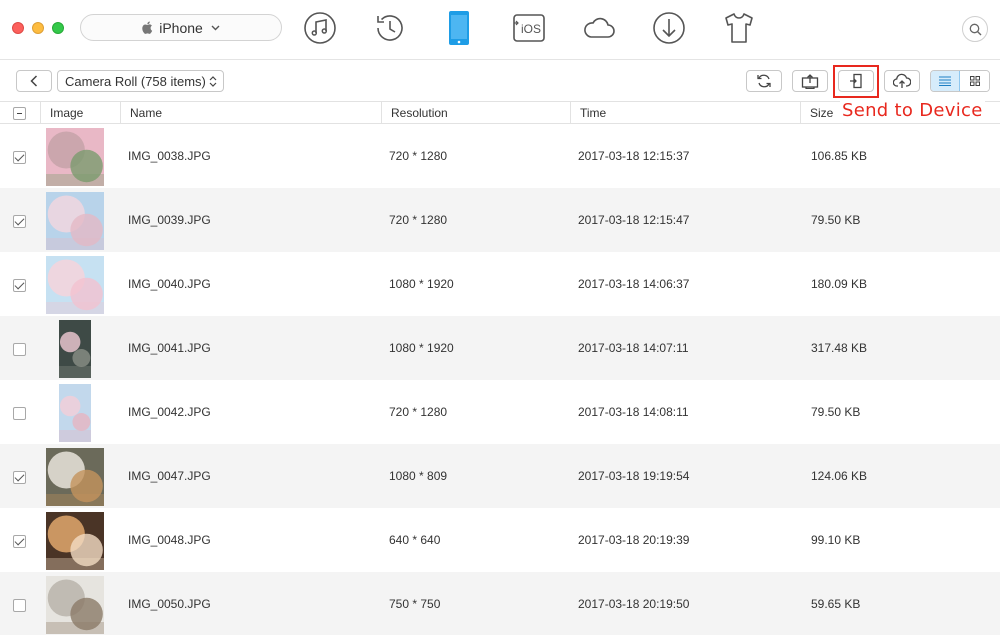 The width and height of the screenshot is (1000, 635). What do you see at coordinates (669, 28) in the screenshot?
I see `download-icon` at bounding box center [669, 28].